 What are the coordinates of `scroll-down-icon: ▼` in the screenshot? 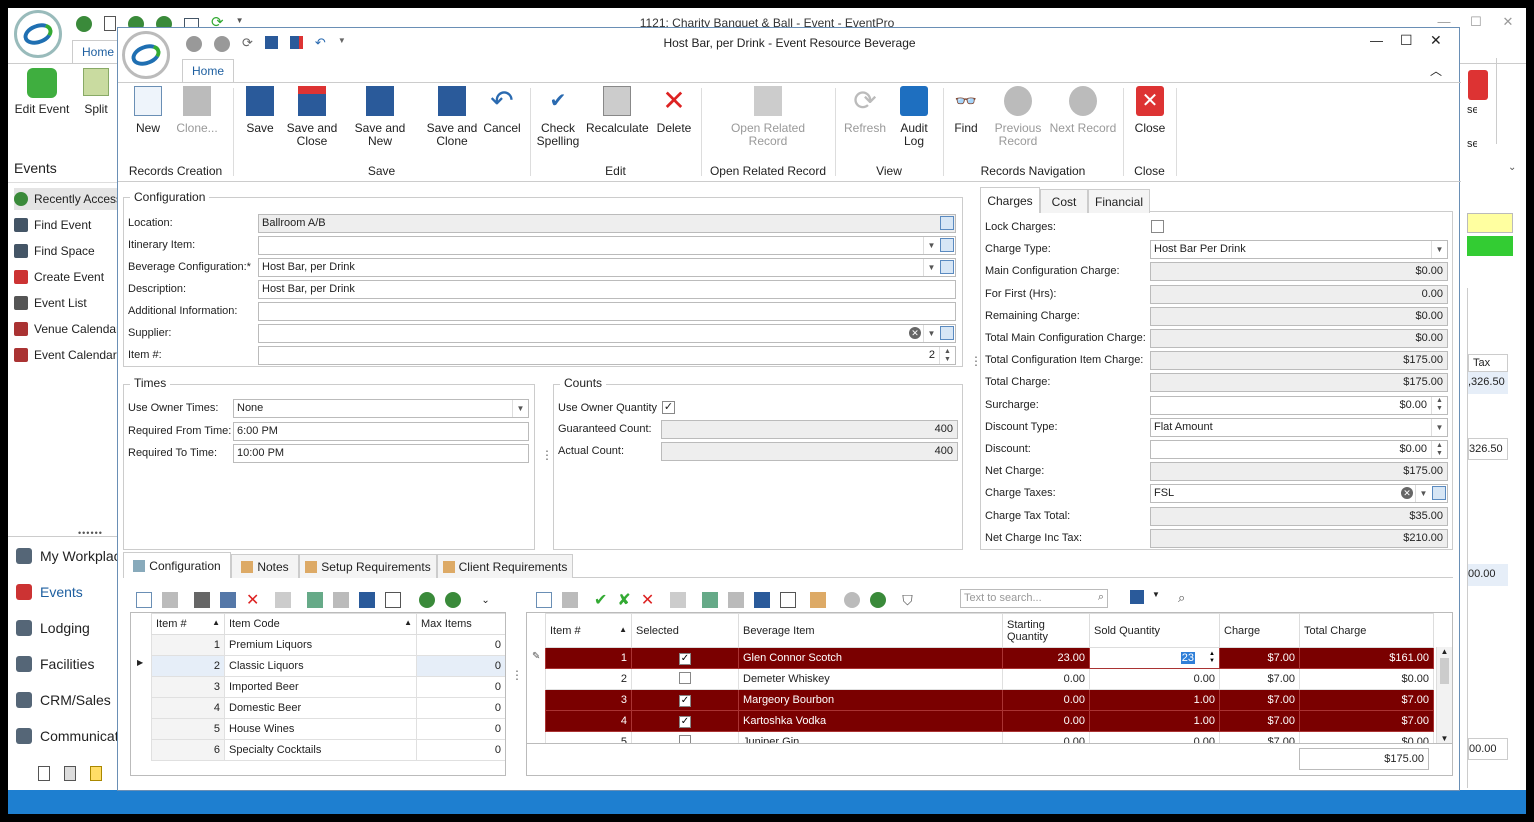 It's located at (1444, 738).